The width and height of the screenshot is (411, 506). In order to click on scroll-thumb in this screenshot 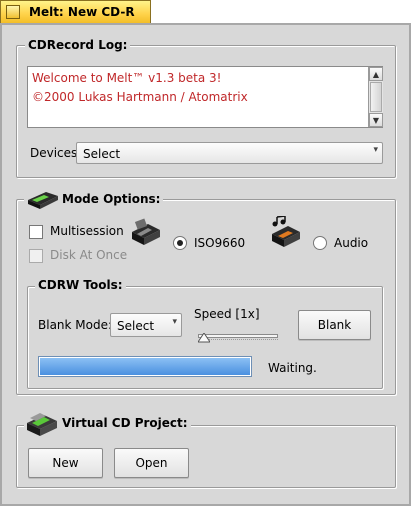, I will do `click(376, 97)`.